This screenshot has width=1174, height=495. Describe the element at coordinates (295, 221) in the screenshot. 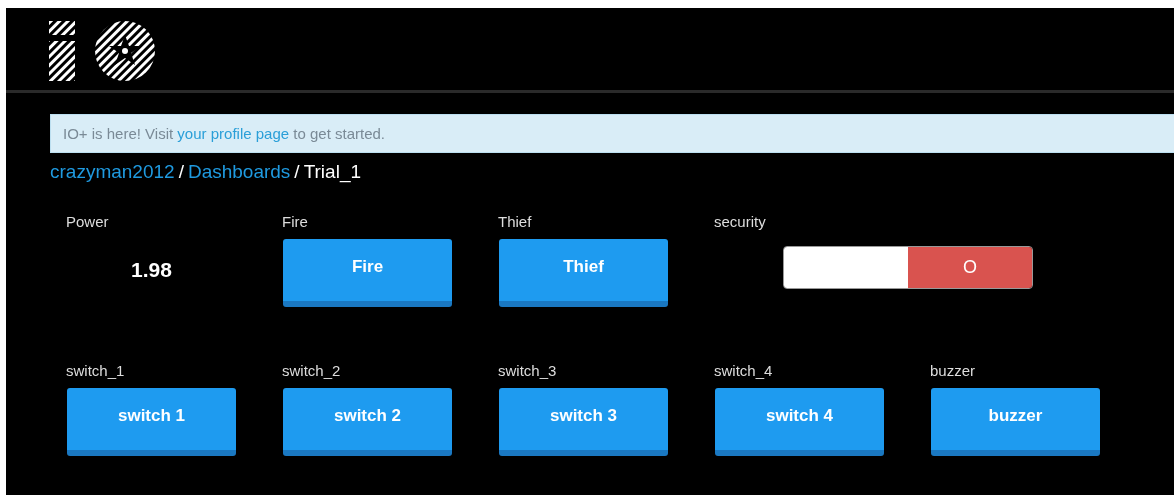

I see `block-title: Fire` at that location.